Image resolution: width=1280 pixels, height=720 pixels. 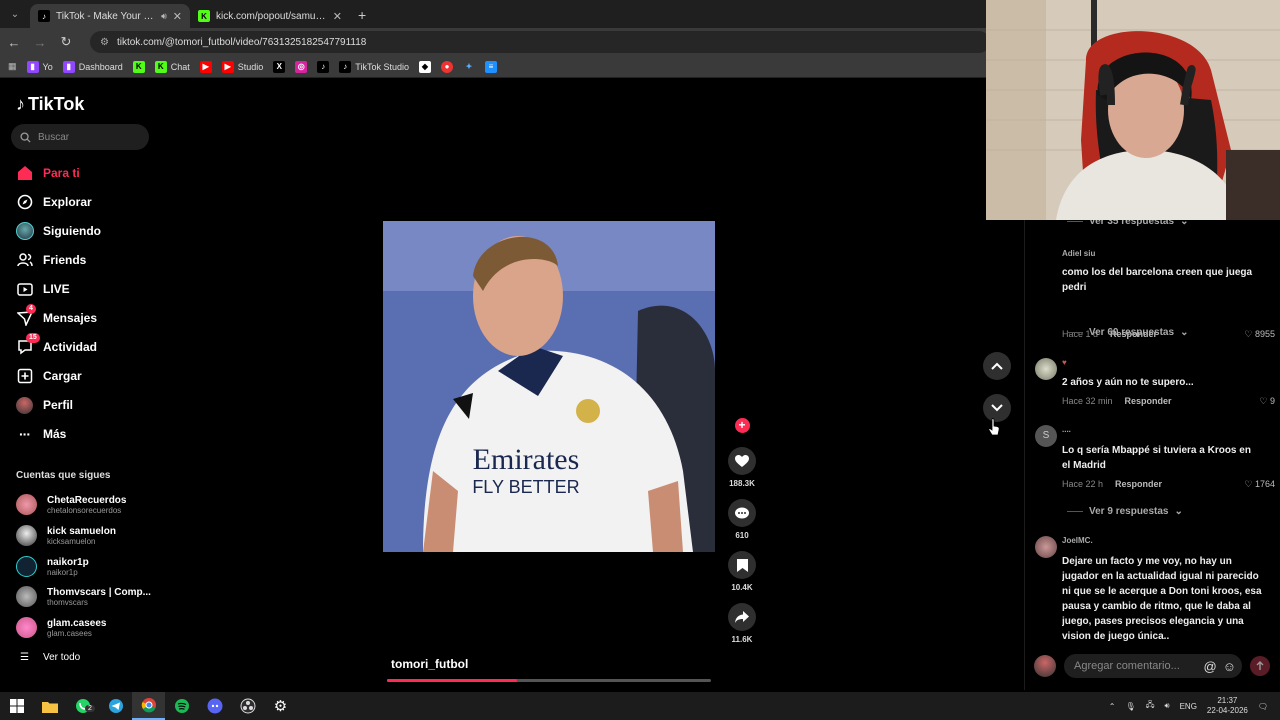 What do you see at coordinates (1229, 666) in the screenshot?
I see `emoji-icon: ☺` at bounding box center [1229, 666].